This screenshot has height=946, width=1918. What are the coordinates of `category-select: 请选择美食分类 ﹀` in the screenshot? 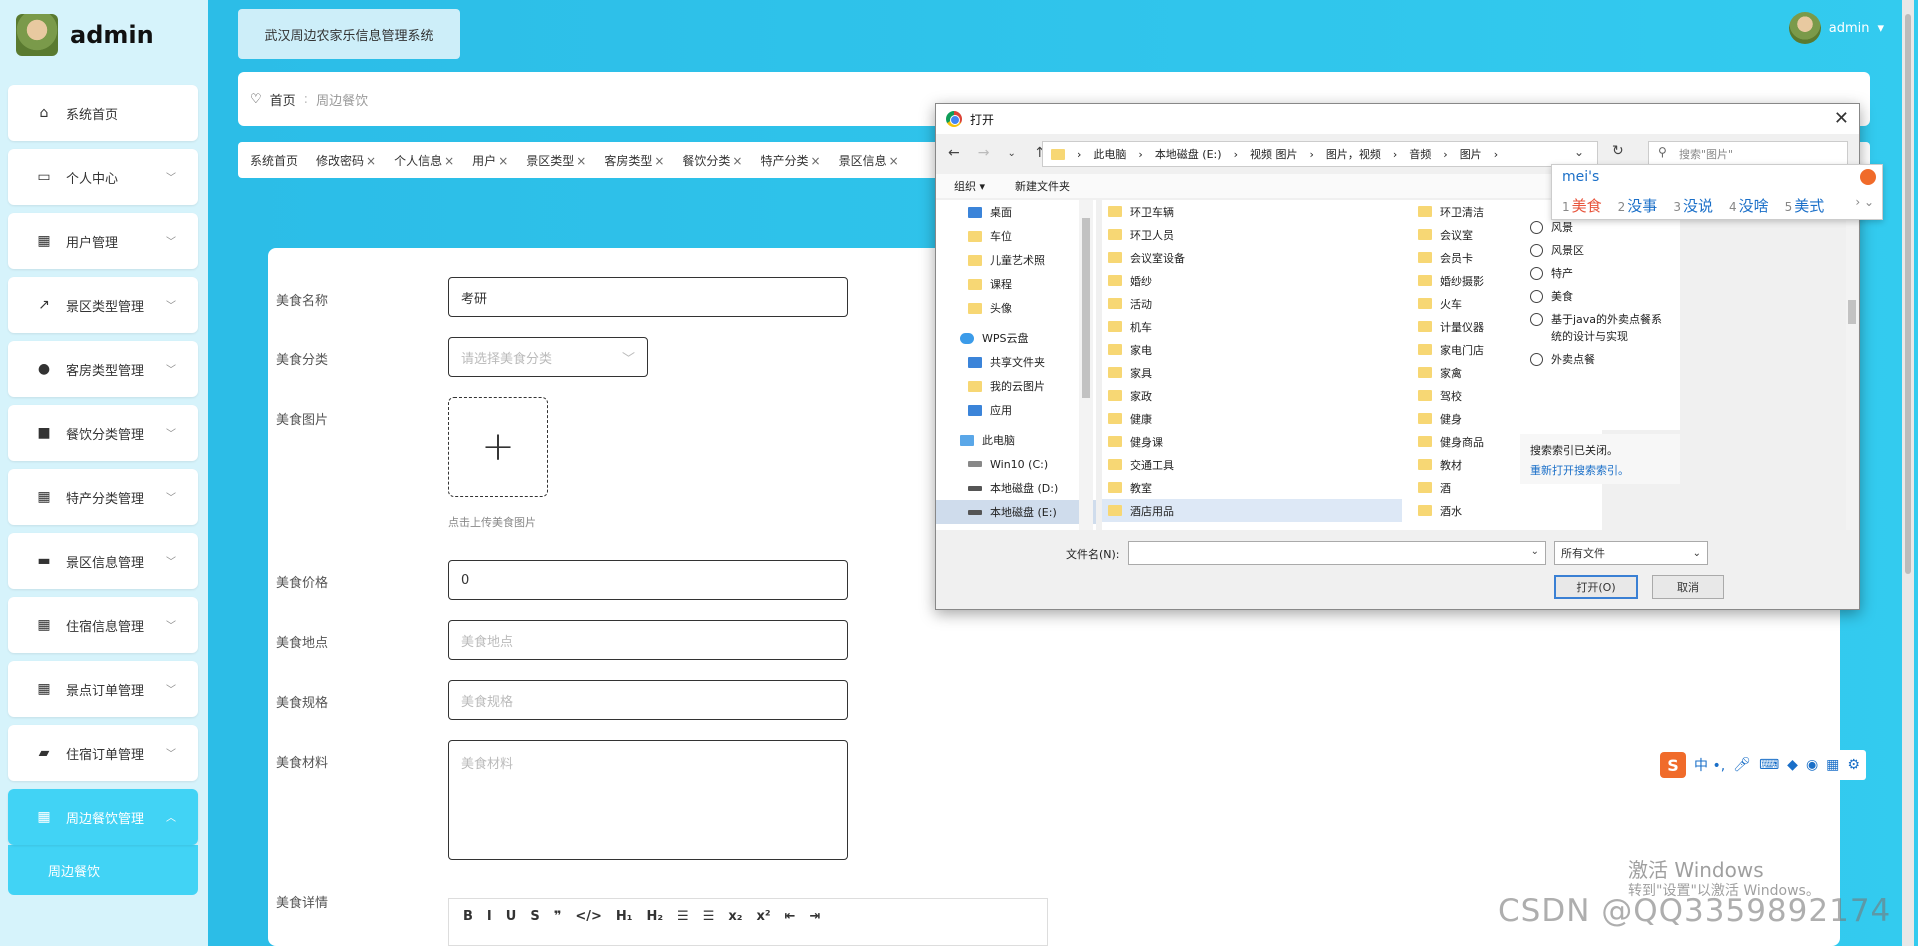 It's located at (548, 357).